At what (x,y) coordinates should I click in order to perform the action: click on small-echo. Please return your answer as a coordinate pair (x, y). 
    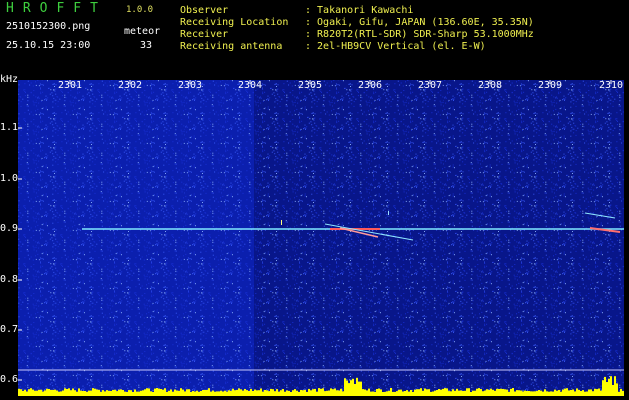
    Looking at the image, I should click on (281, 222).